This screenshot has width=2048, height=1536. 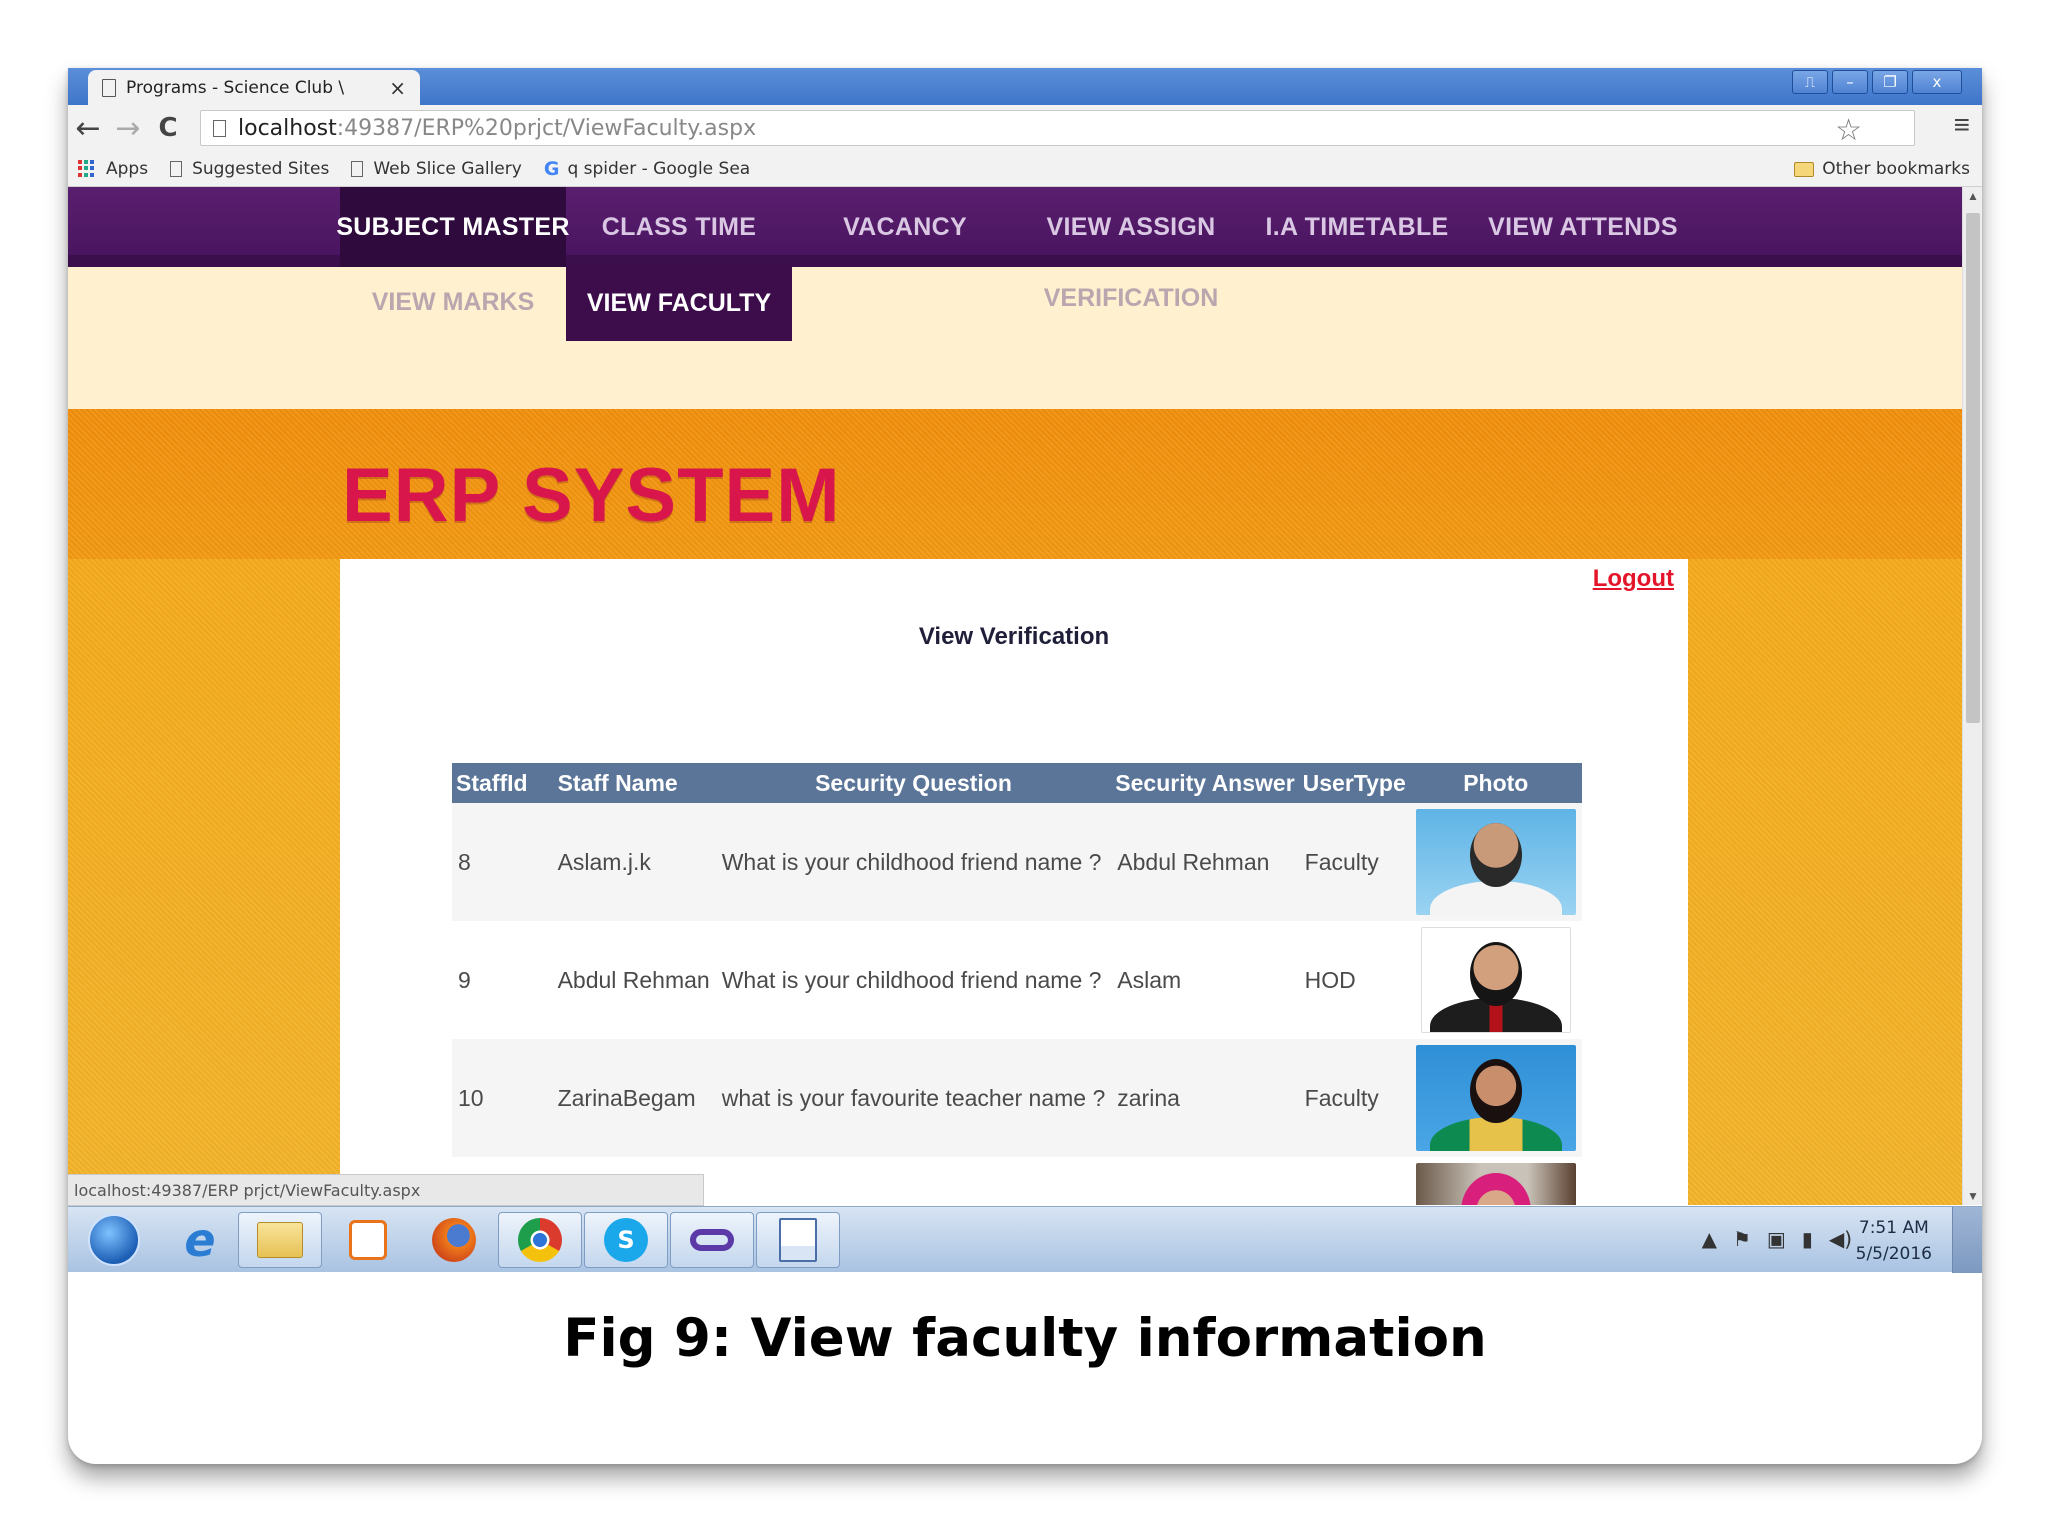 I want to click on apps-icon, so click(x=87, y=168).